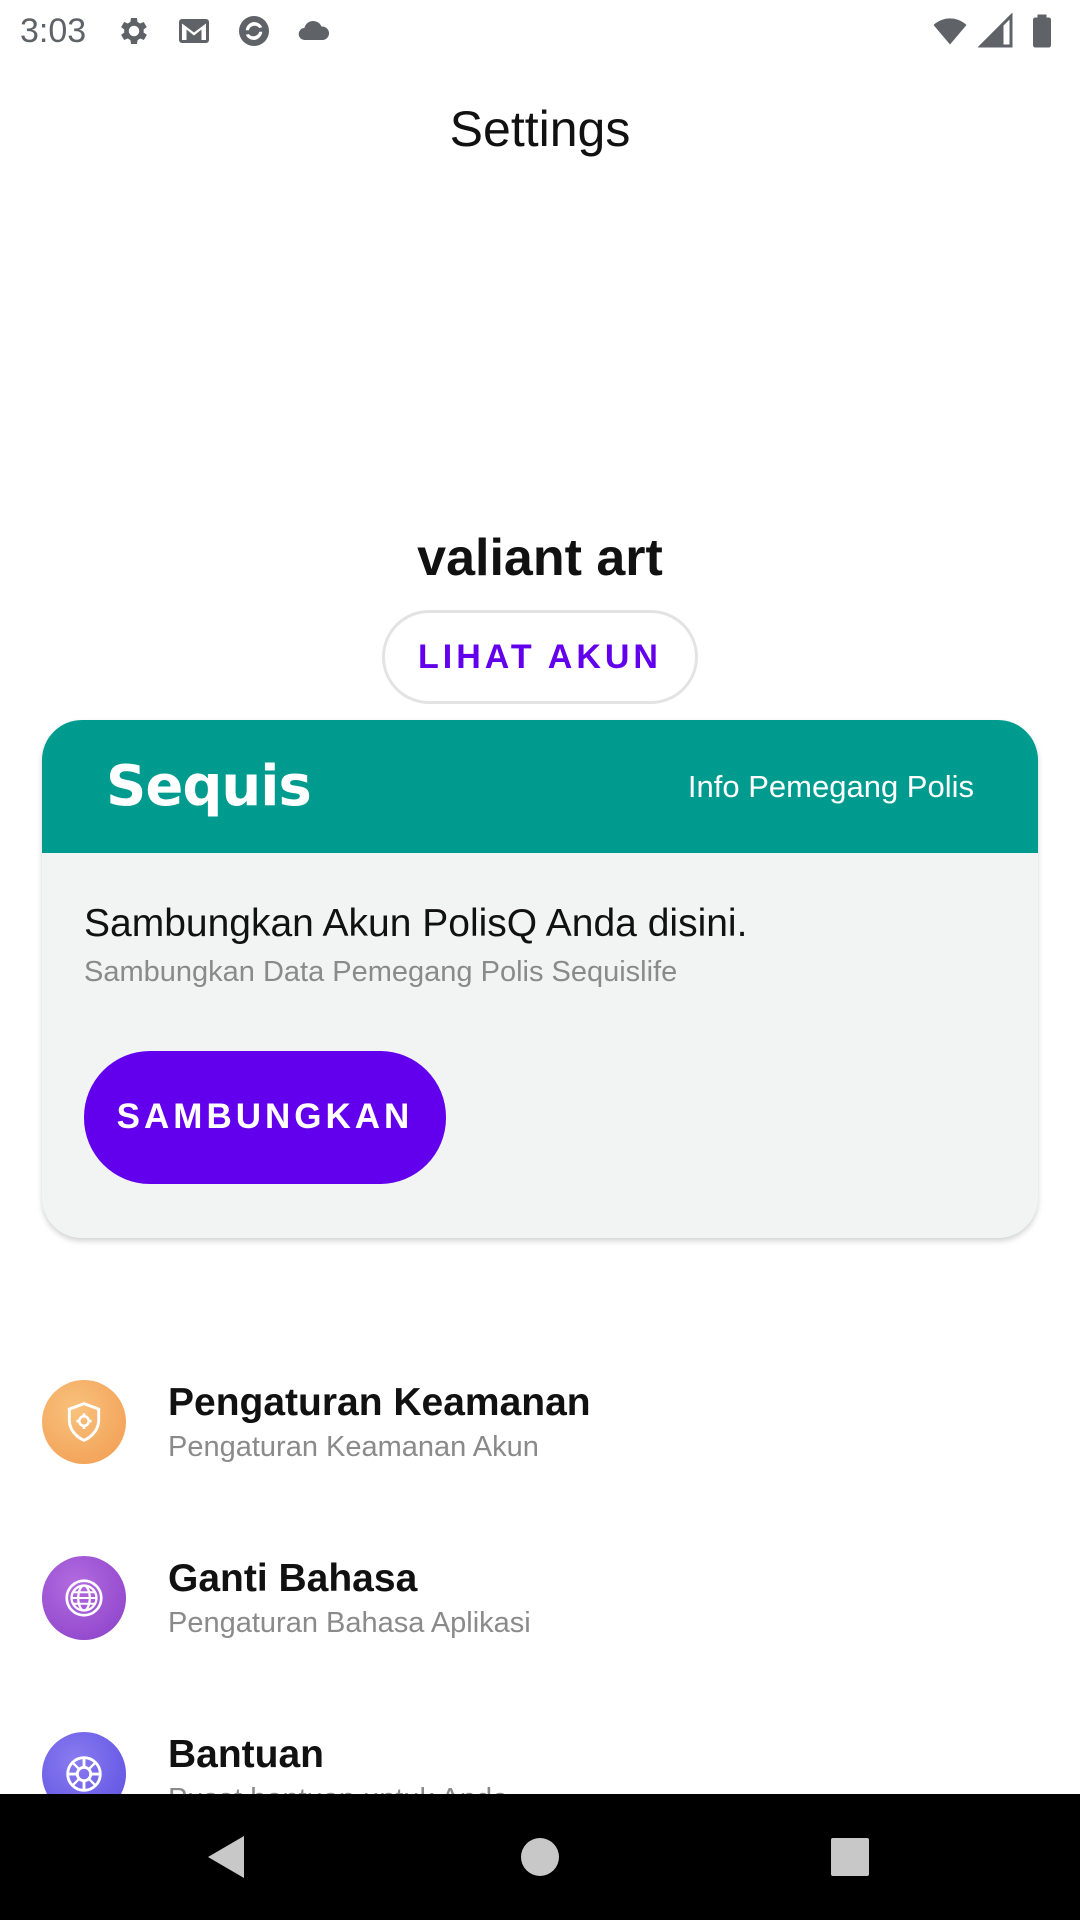  I want to click on settings-item-subtitle: Pengaturan Bahasa Aplikasi, so click(349, 1622).